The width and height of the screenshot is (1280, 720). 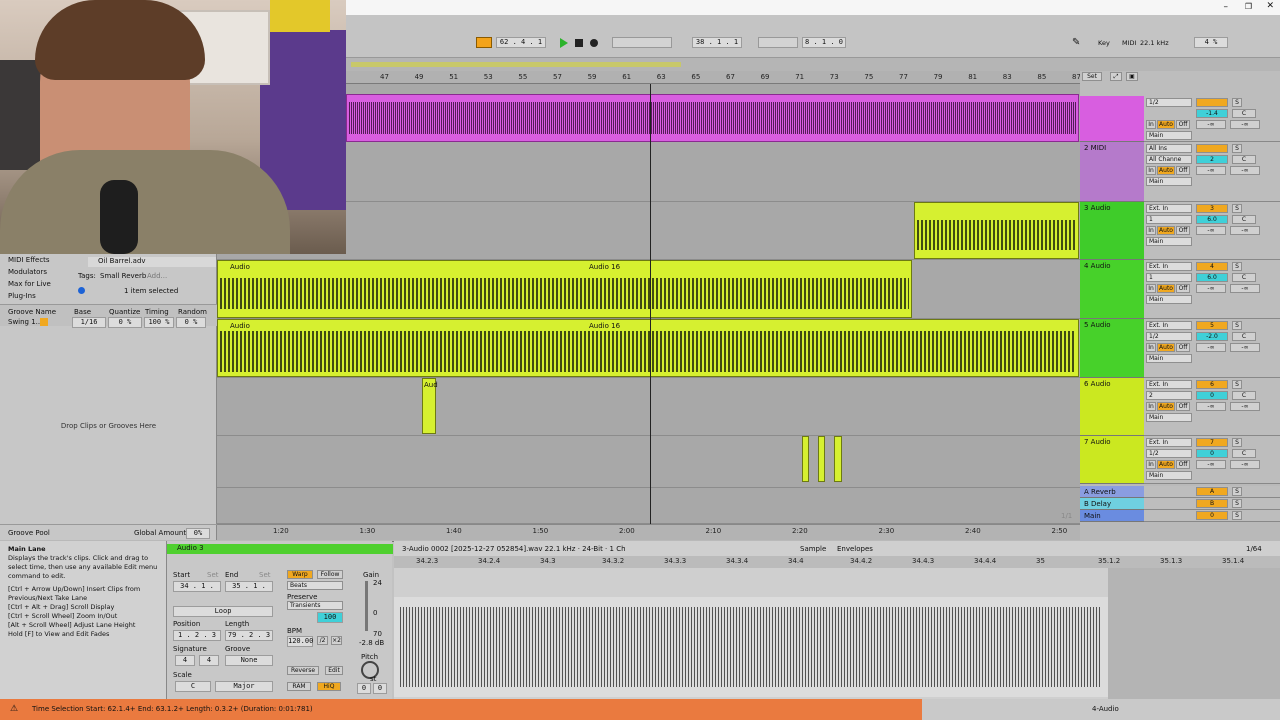 What do you see at coordinates (1092, 76) in the screenshot?
I see `set-button: Set` at bounding box center [1092, 76].